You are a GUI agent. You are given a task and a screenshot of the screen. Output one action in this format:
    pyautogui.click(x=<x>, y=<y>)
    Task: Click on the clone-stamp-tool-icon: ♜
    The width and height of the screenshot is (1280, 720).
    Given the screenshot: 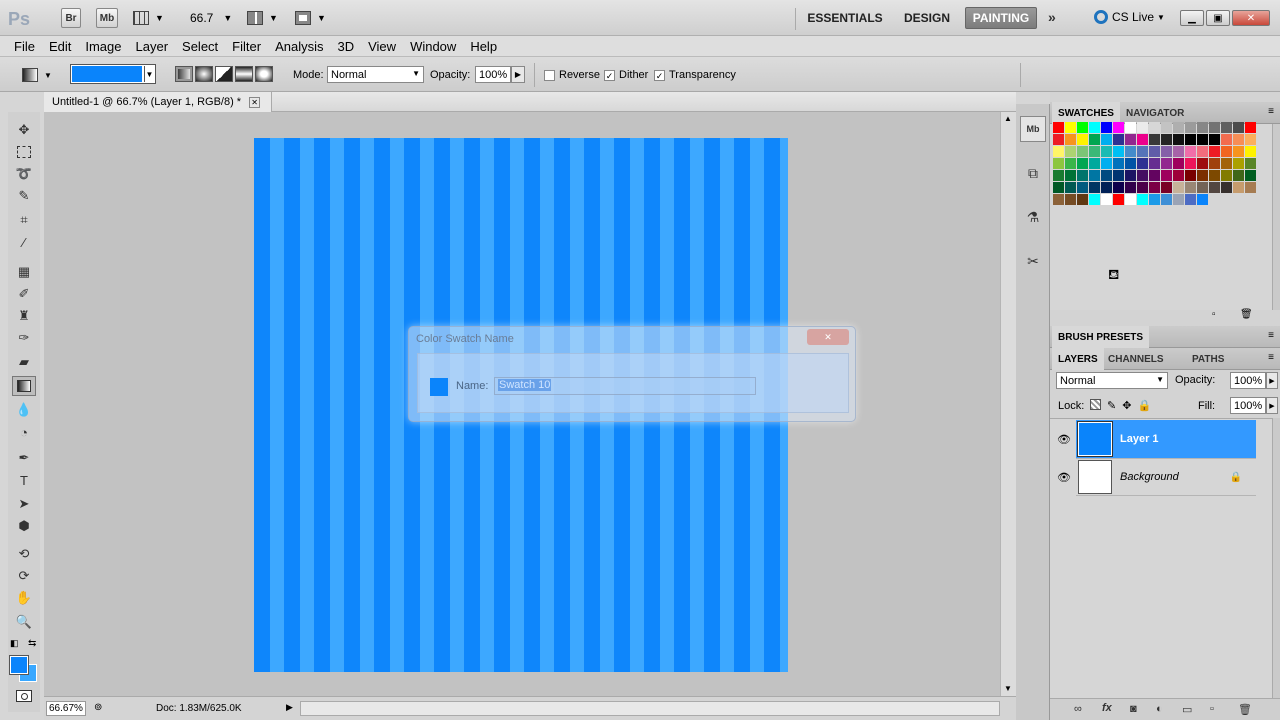 What is the action you would take?
    pyautogui.click(x=24, y=316)
    